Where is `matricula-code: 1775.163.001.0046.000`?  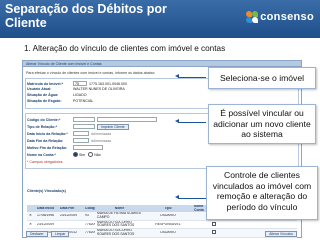 matricula-code: 1775.163.001.0046.000 is located at coordinates (108, 83).